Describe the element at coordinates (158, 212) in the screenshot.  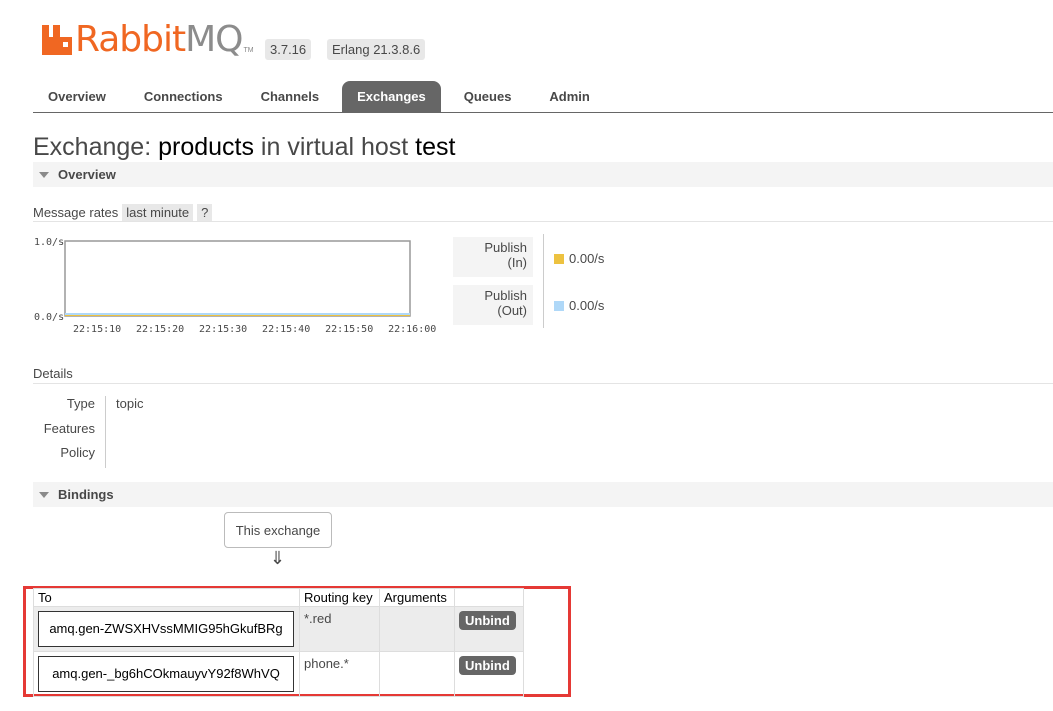
I see `rate-range-selector: last minute` at that location.